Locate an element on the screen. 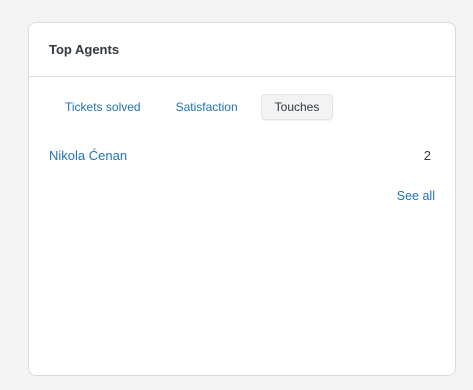 This screenshot has height=390, width=473. tab-tickets-solved: Tickets solved is located at coordinates (103, 107).